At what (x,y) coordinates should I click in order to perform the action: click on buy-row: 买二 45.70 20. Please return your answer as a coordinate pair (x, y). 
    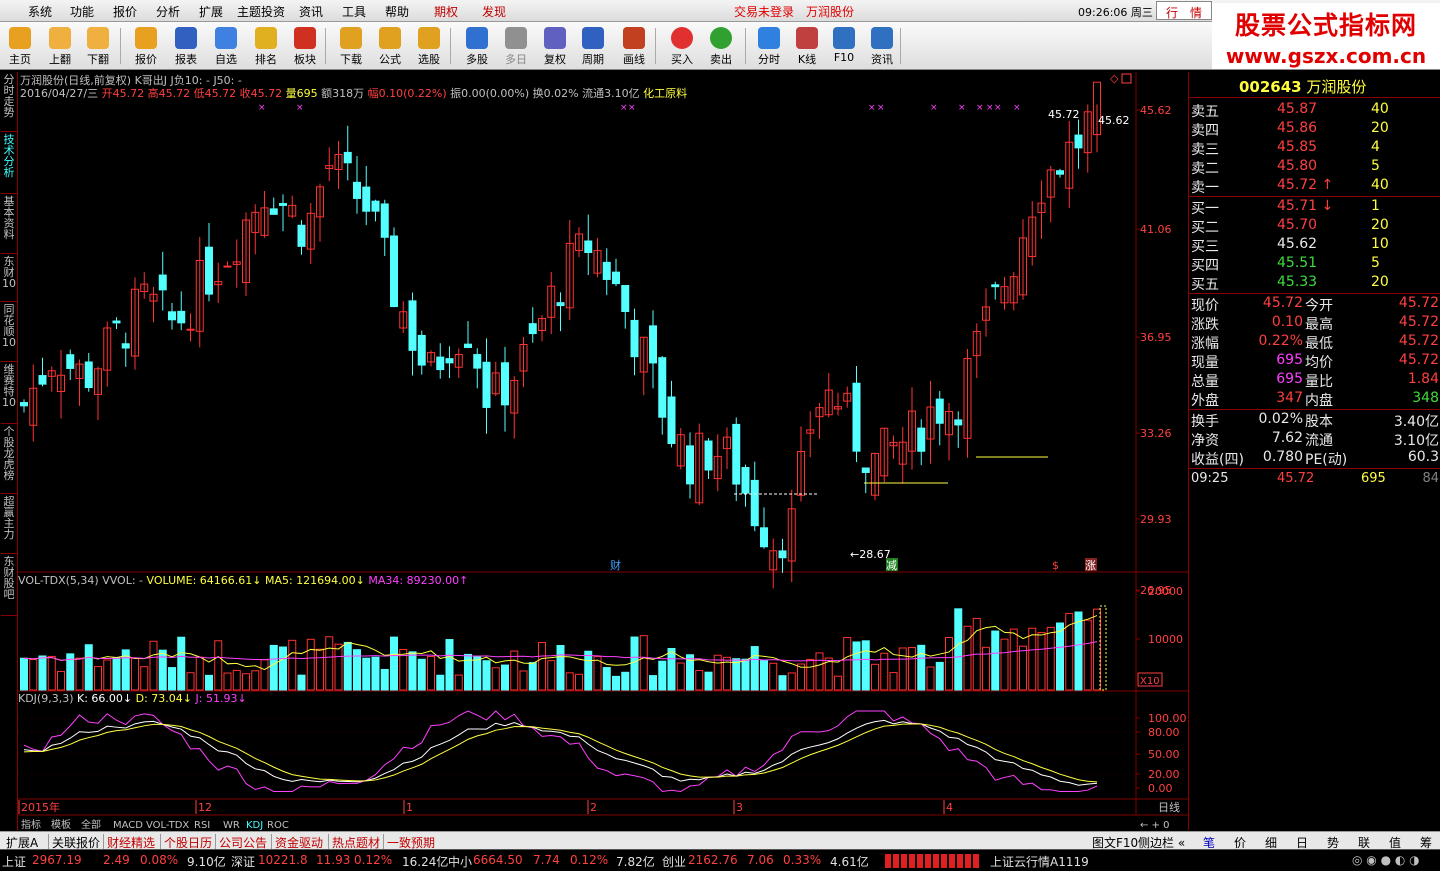
    Looking at the image, I should click on (1314, 226).